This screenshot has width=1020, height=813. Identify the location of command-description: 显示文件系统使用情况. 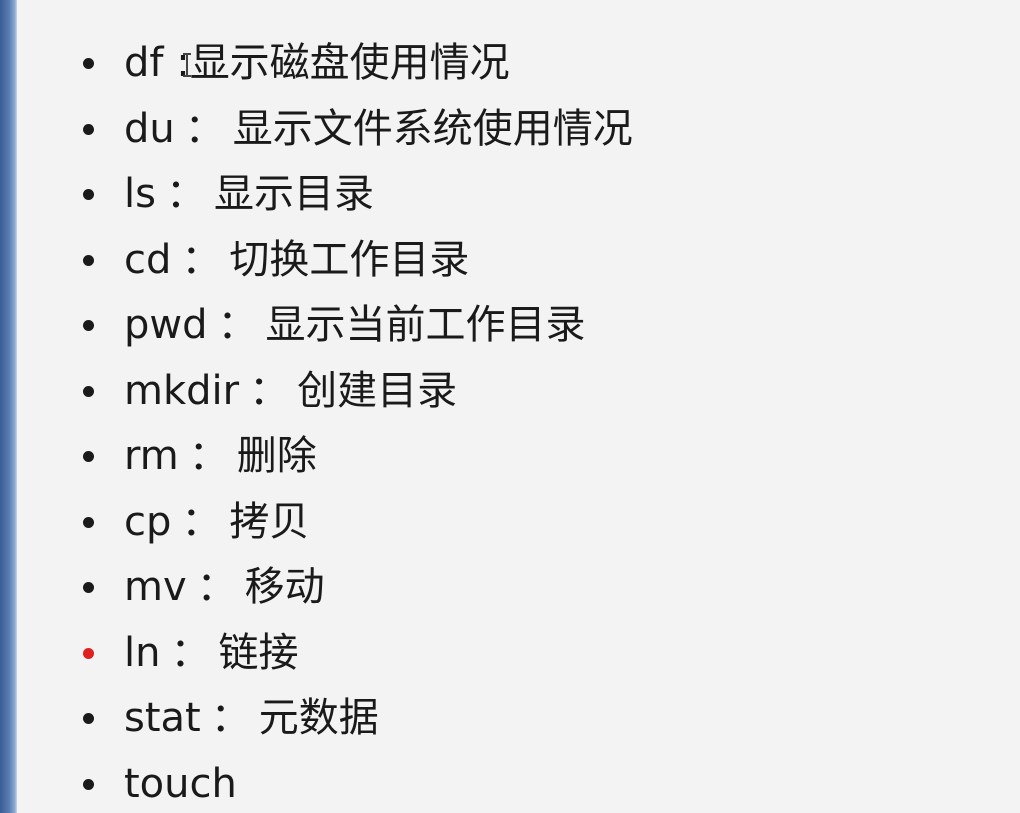
(432, 128).